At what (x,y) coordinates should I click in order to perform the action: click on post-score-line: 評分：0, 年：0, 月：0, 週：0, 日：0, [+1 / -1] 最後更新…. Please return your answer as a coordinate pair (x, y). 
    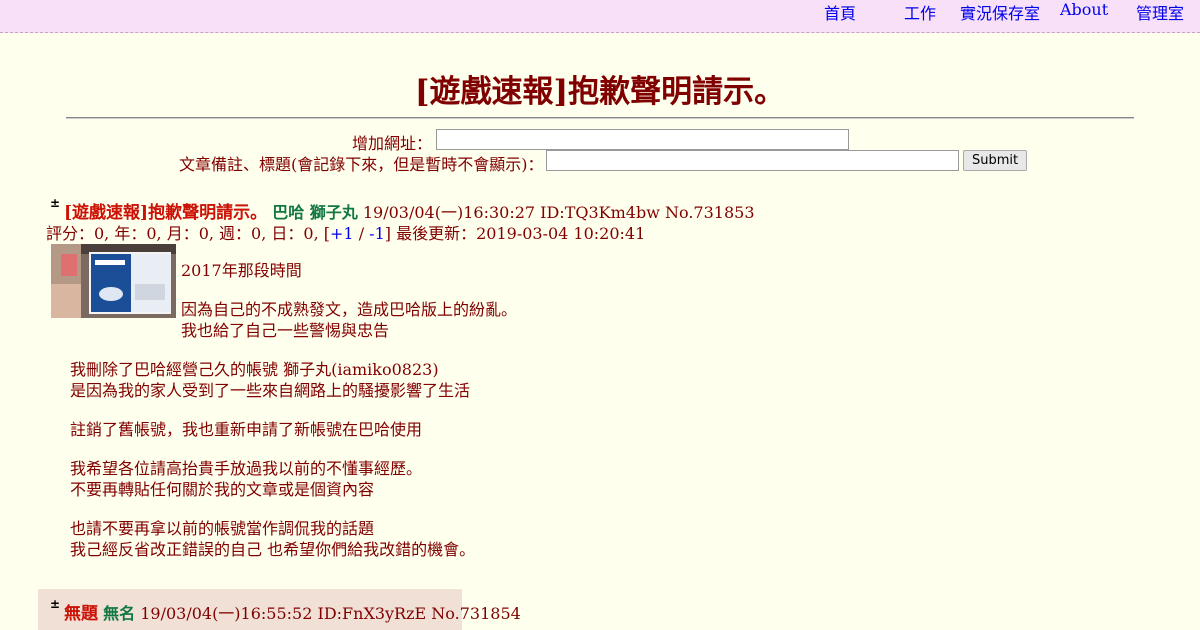
    Looking at the image, I should click on (345, 232).